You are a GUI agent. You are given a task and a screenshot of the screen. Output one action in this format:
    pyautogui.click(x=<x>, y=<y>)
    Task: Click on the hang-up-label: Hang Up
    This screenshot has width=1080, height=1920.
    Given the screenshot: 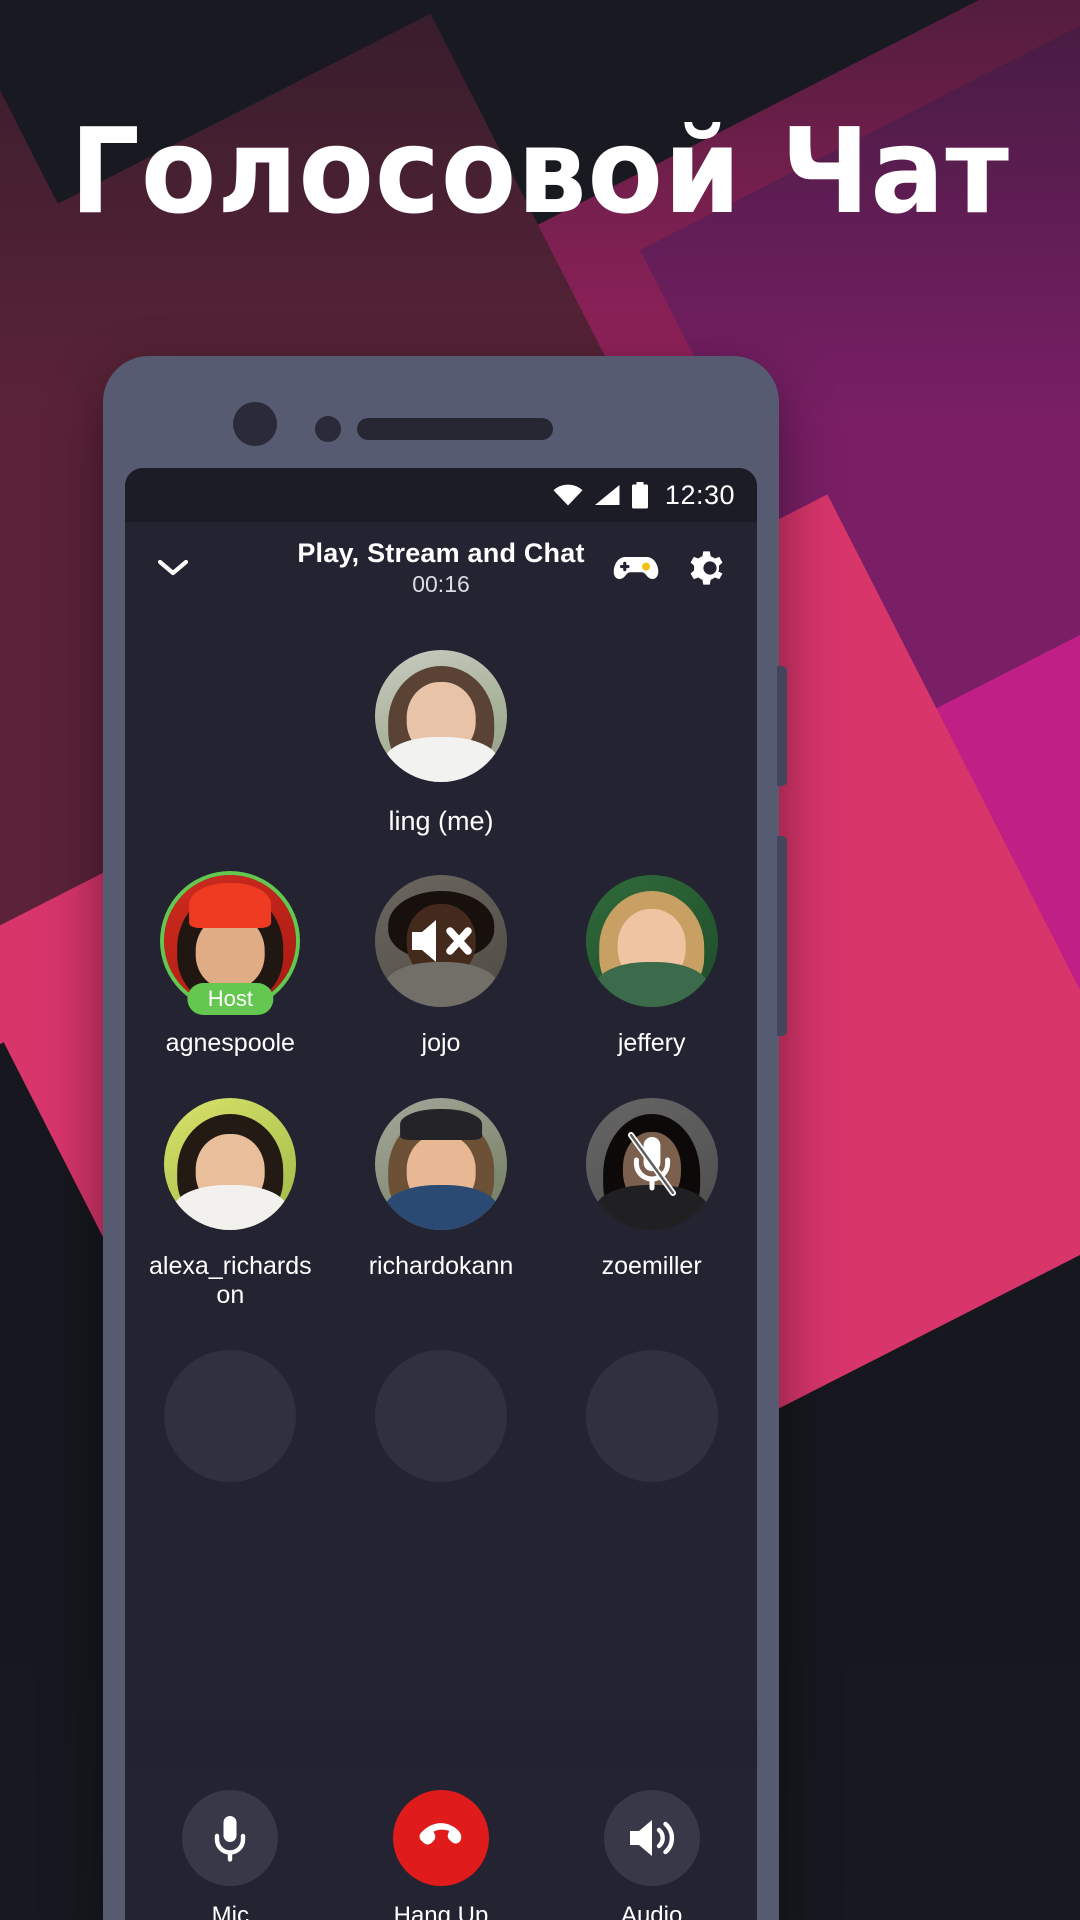 What is the action you would take?
    pyautogui.click(x=441, y=1911)
    